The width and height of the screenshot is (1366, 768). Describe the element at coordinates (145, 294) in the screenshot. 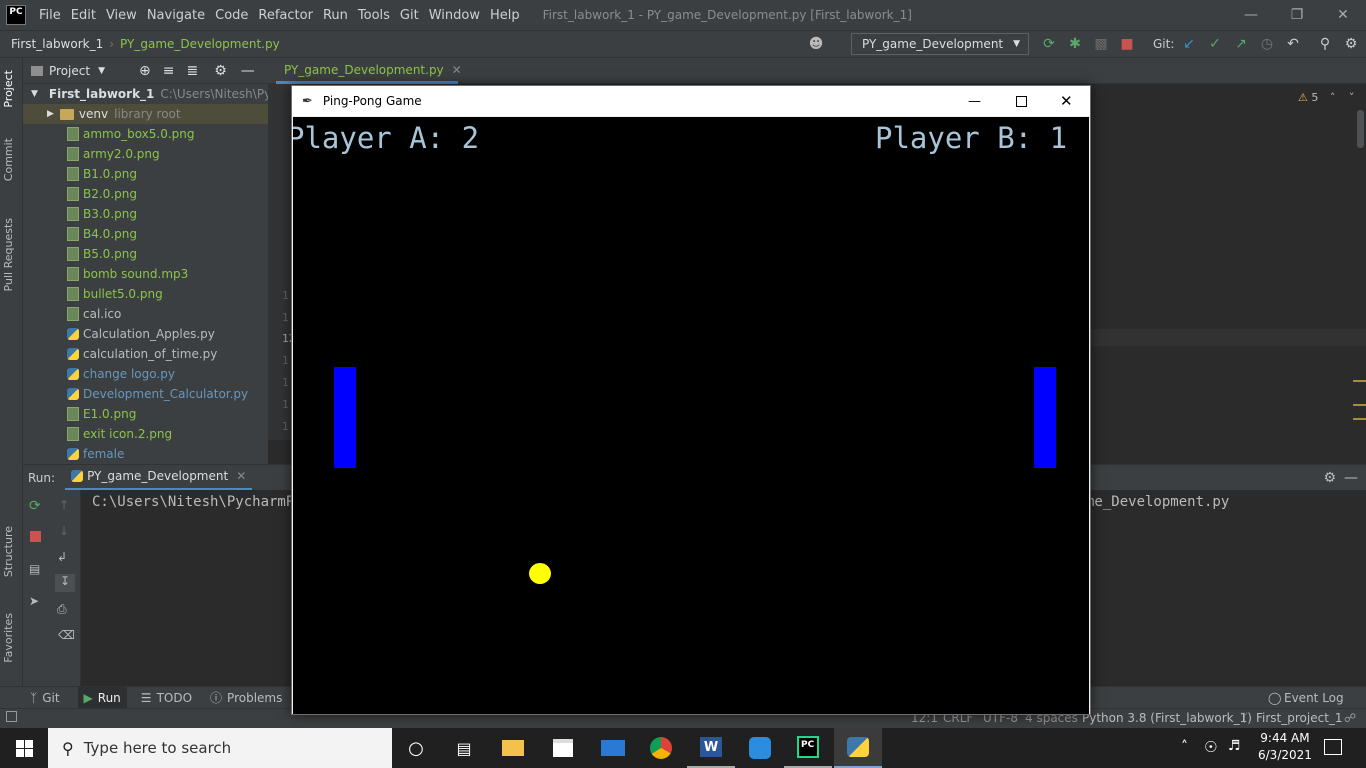

I see `tree-file-row: bullet5.0.png` at that location.